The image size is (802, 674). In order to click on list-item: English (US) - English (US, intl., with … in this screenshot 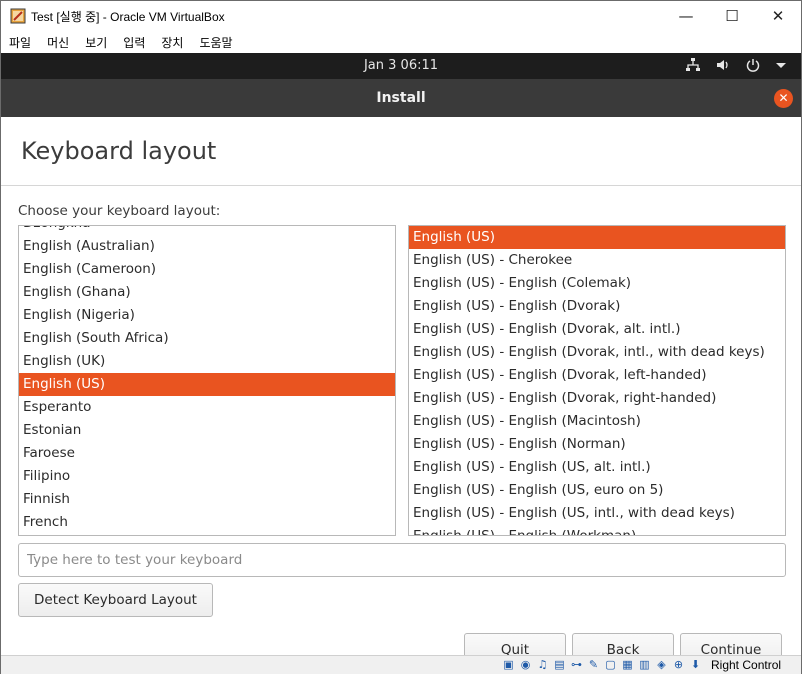, I will do `click(597, 513)`.